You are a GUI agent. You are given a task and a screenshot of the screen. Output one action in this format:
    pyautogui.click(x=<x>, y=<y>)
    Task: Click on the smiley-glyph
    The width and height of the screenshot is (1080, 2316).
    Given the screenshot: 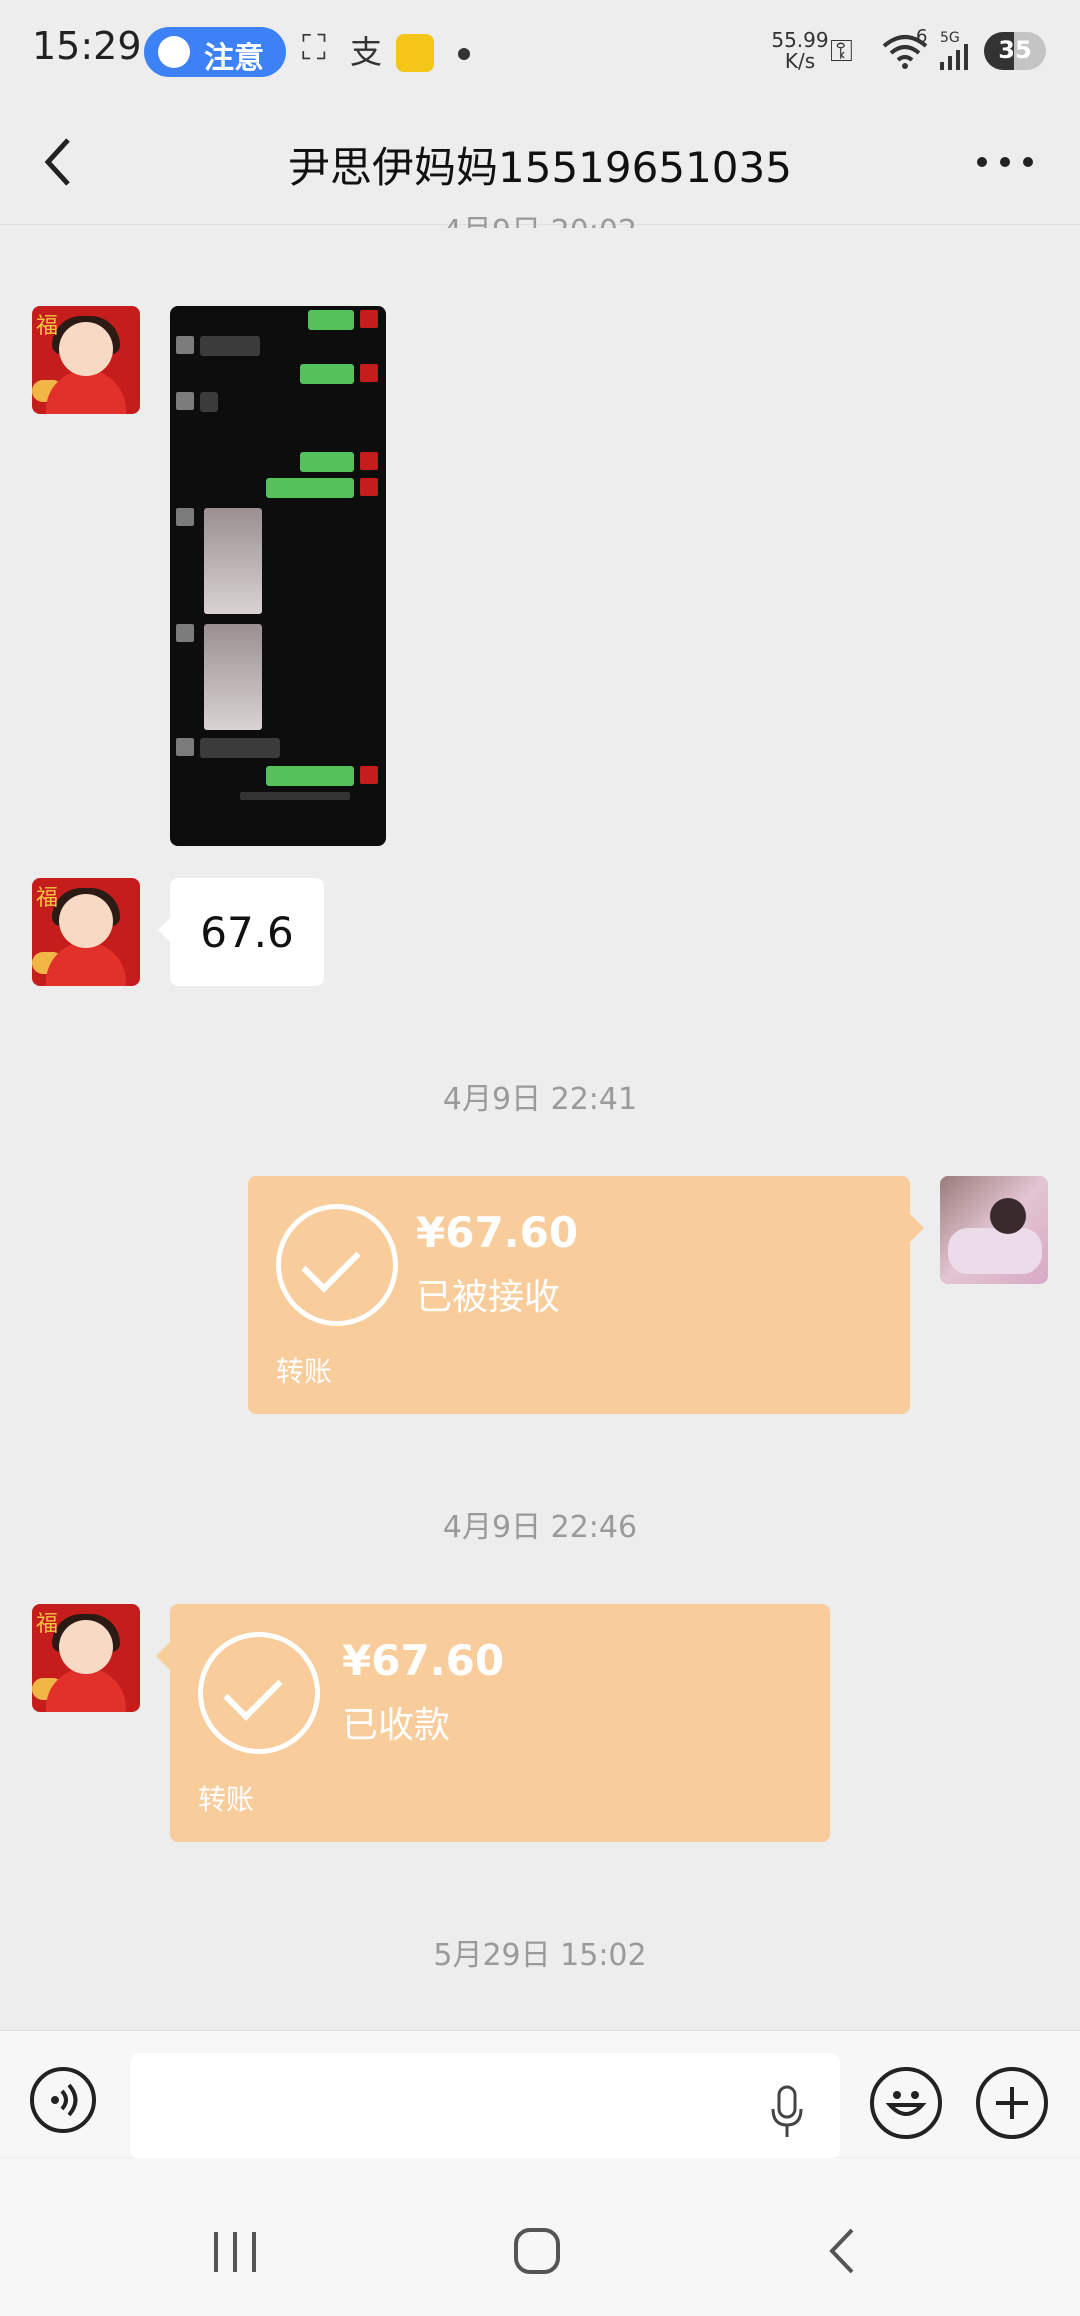 What is the action you would take?
    pyautogui.click(x=906, y=2103)
    